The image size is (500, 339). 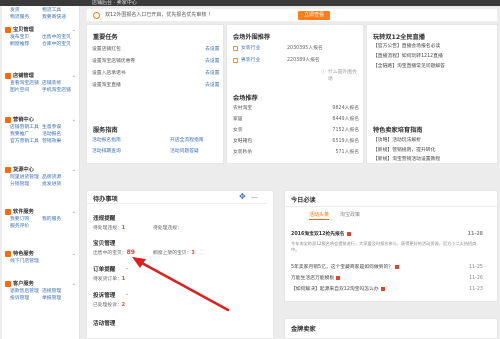 I want to click on news-row: 万能生活店万能模板 11-26, so click(x=387, y=279).